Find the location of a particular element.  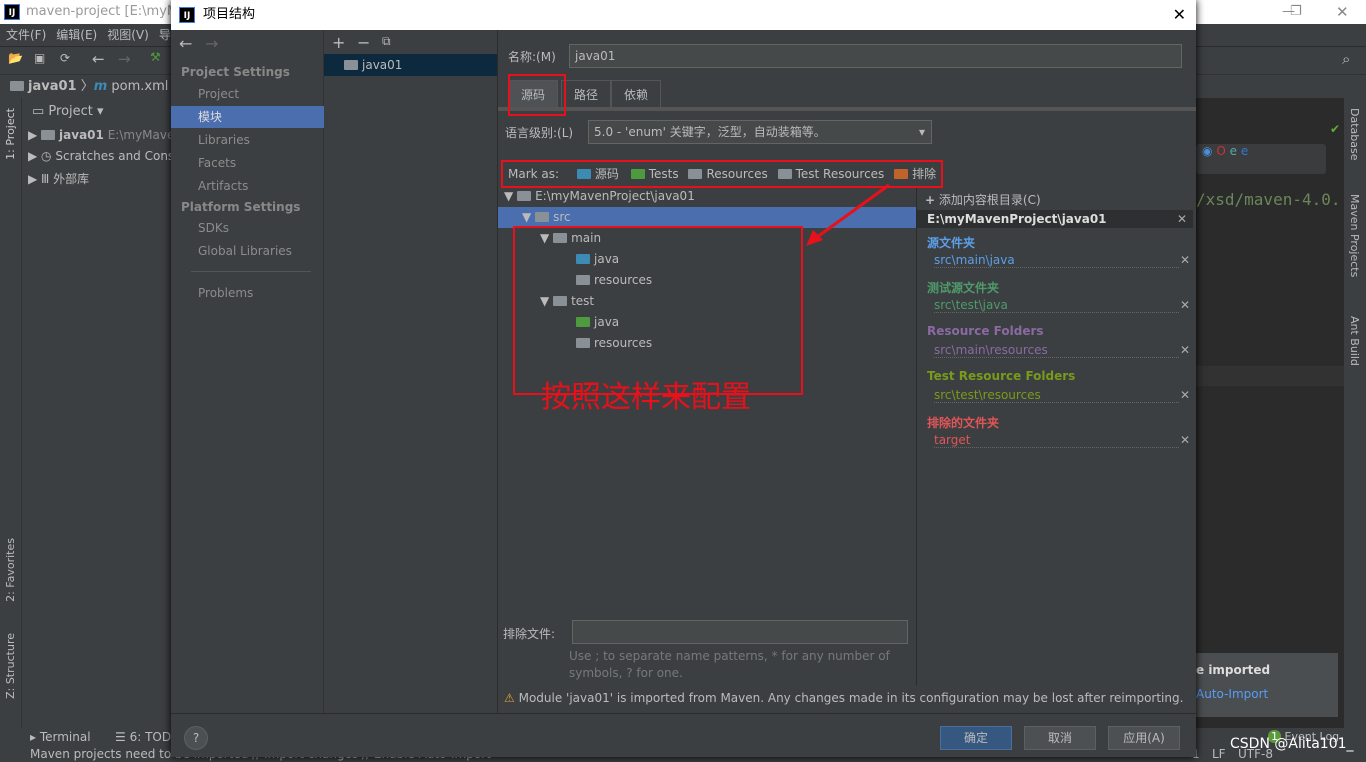

search-icon: ⌕ is located at coordinates (1346, 59).